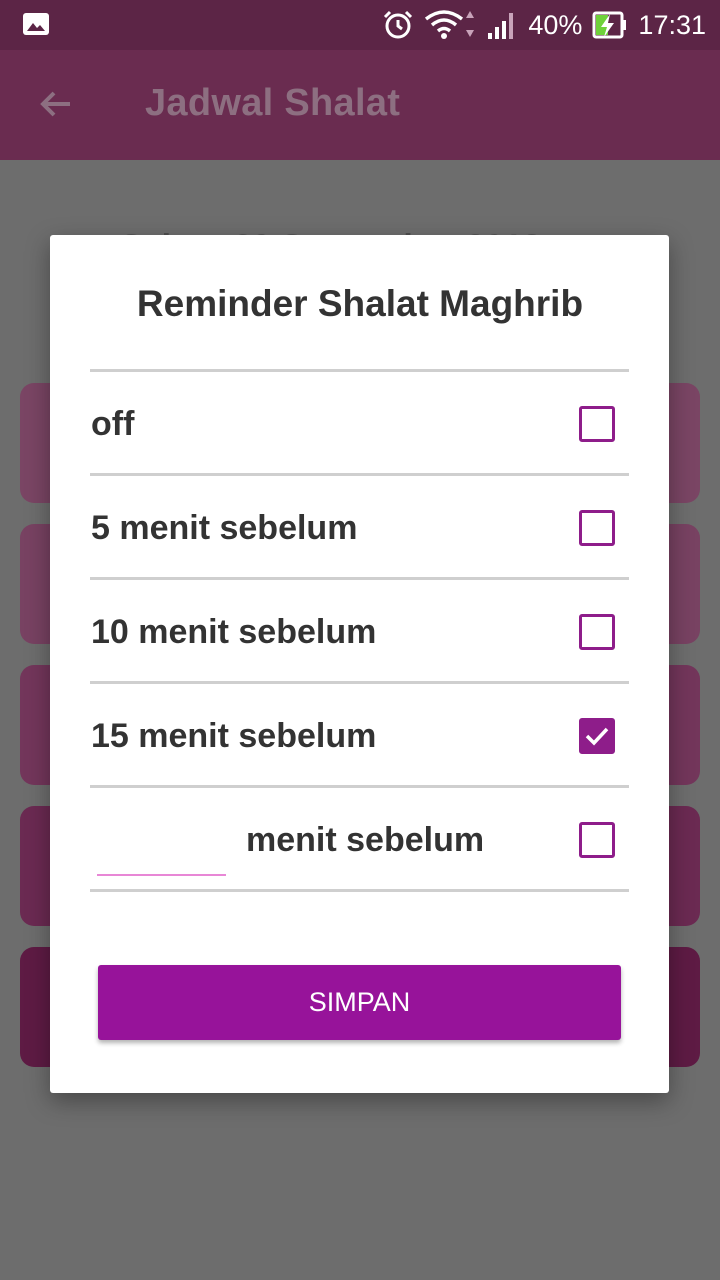  I want to click on option-off-label: off, so click(112, 424).